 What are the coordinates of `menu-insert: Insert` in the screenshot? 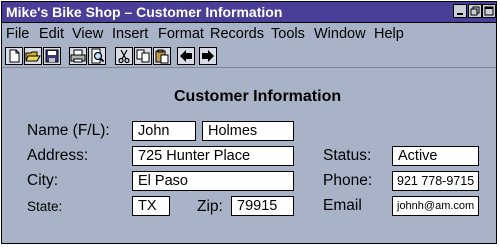 It's located at (130, 34).